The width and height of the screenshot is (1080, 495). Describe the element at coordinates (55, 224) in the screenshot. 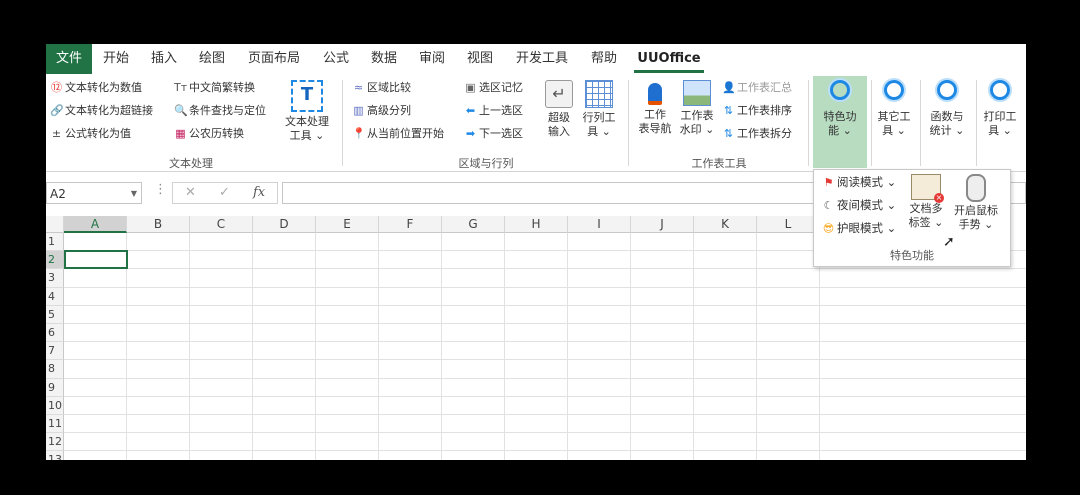

I see `select-all-corner` at that location.